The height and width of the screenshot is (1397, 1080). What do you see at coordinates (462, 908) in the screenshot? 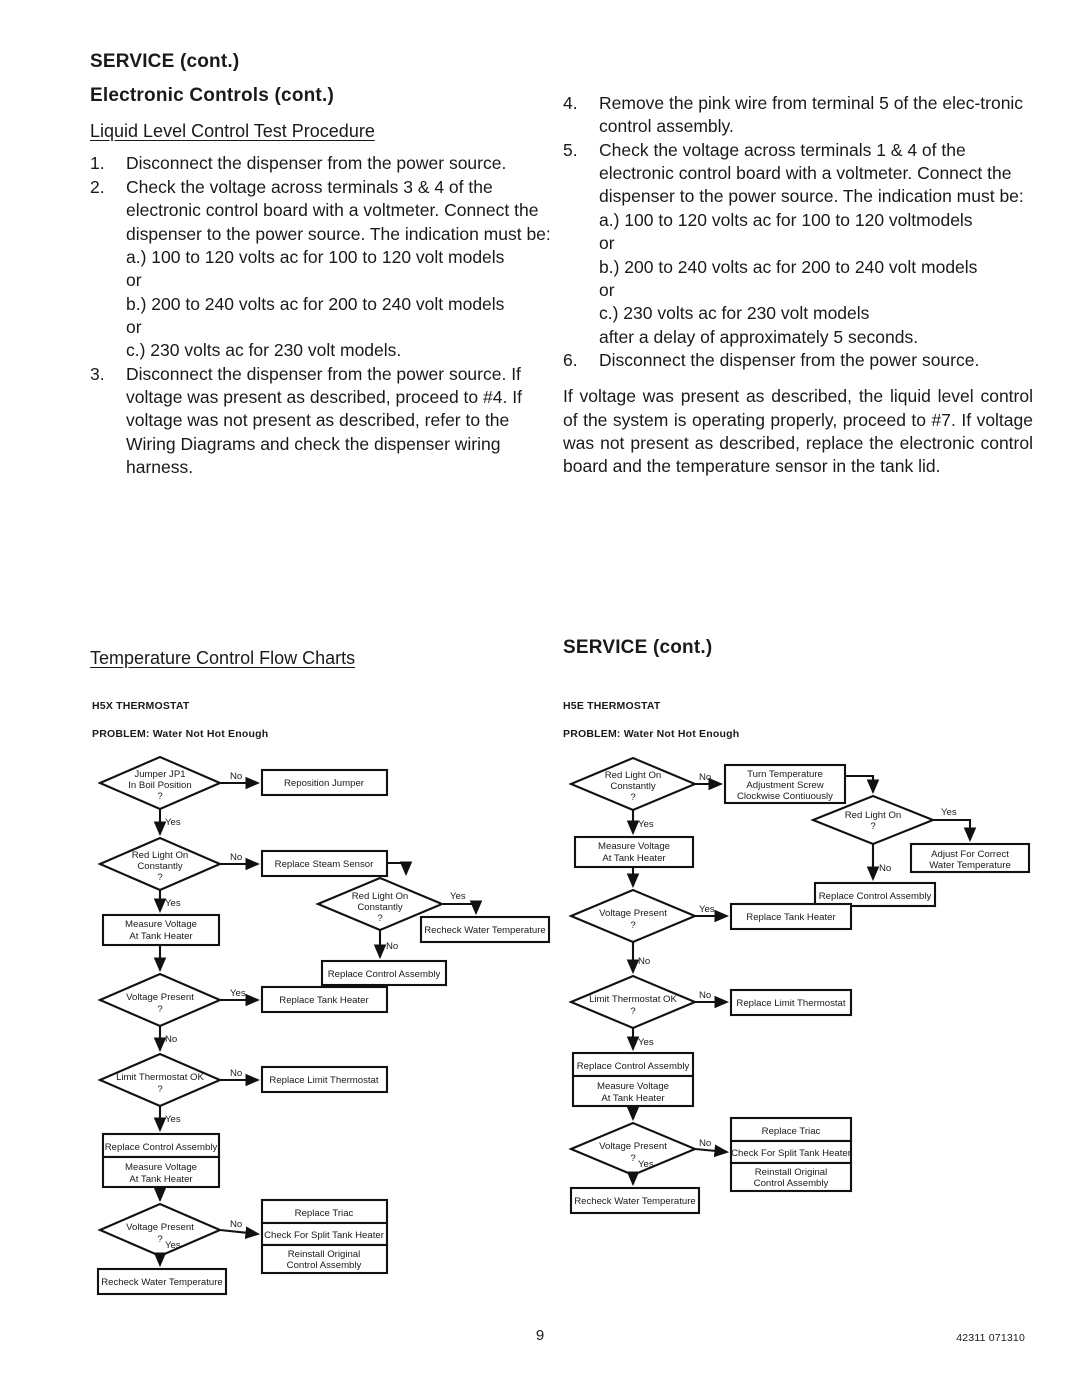
I see `edge-x5-x6` at bounding box center [462, 908].